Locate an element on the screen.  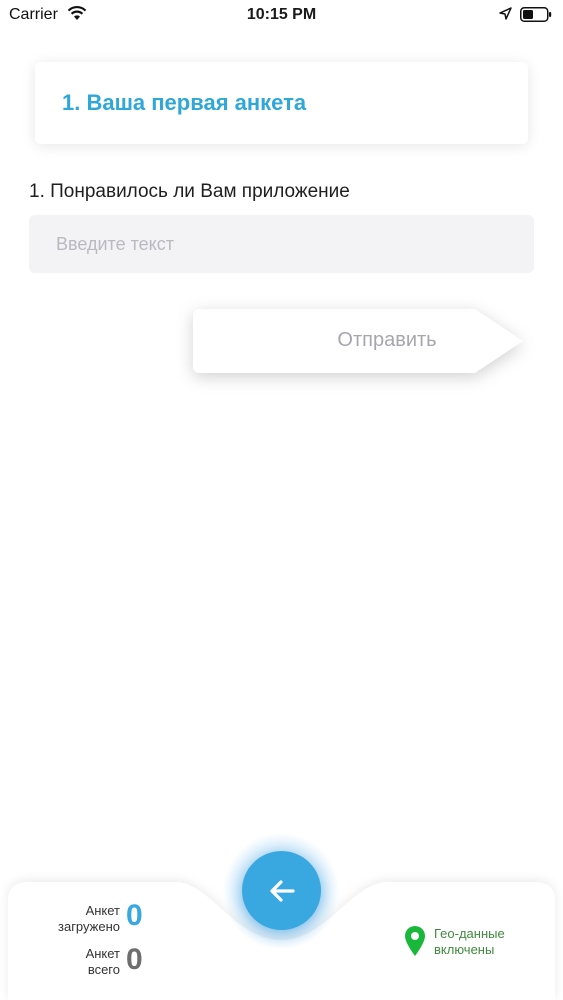
uploaded-label: Анкет загружено is located at coordinates (80, 919).